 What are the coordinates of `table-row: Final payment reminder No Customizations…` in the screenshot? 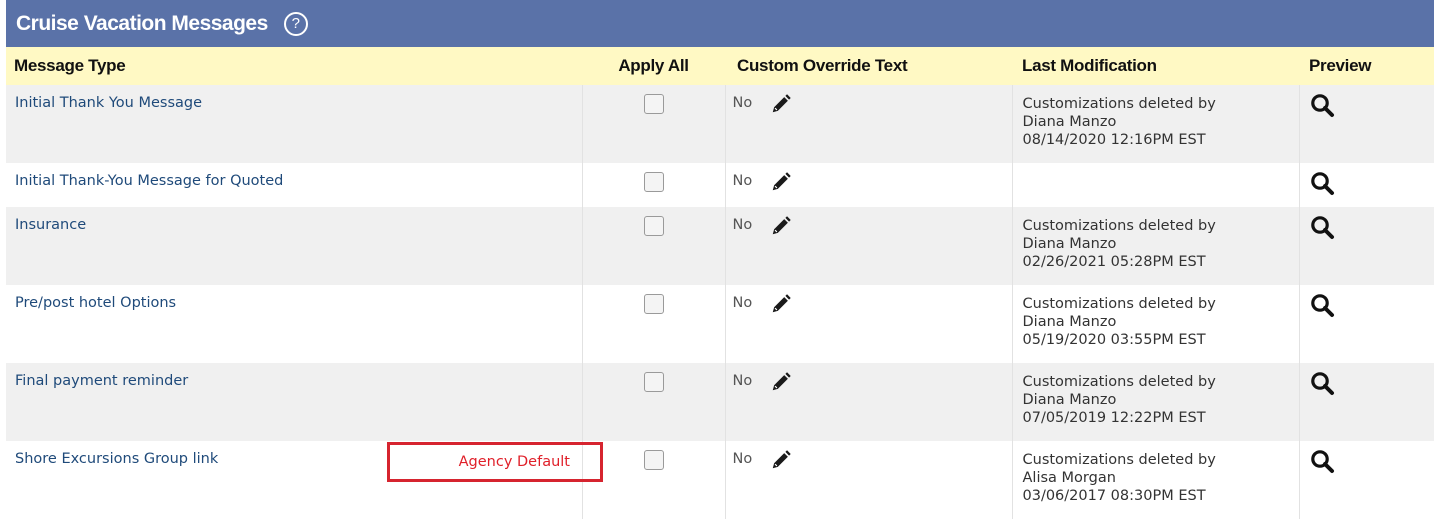 It's located at (720, 402).